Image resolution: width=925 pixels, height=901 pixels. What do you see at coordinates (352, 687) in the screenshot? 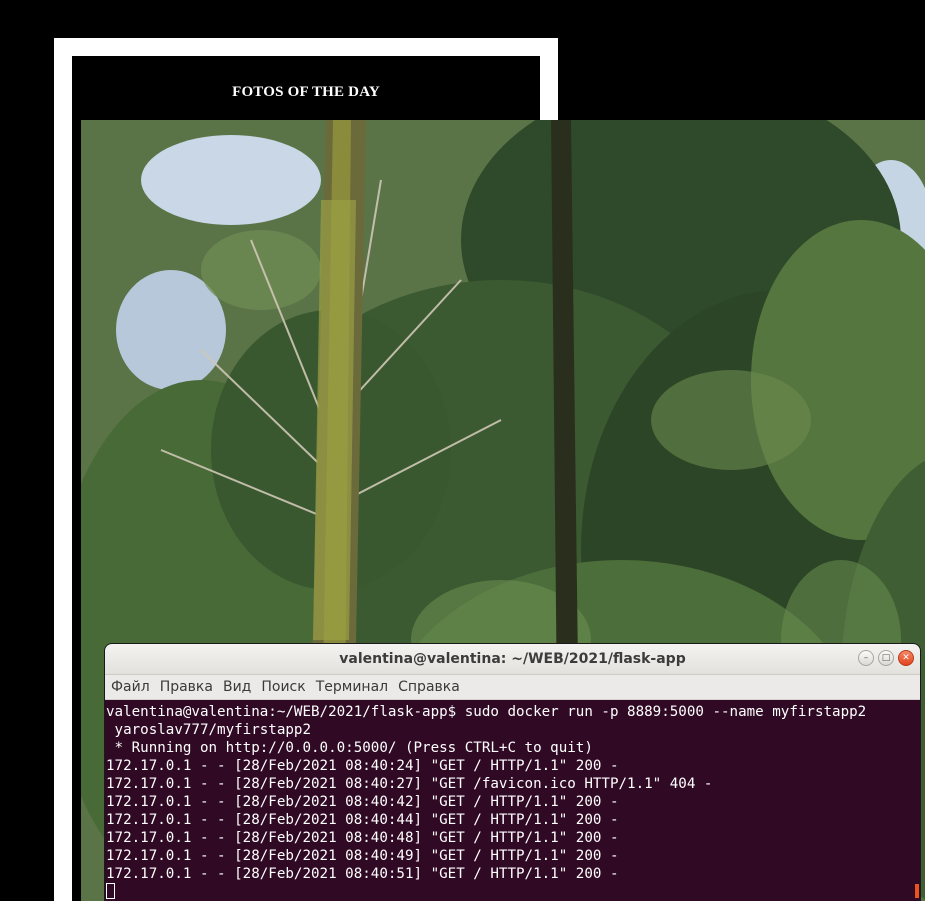
I see `menu-terminal: Терминал` at bounding box center [352, 687].